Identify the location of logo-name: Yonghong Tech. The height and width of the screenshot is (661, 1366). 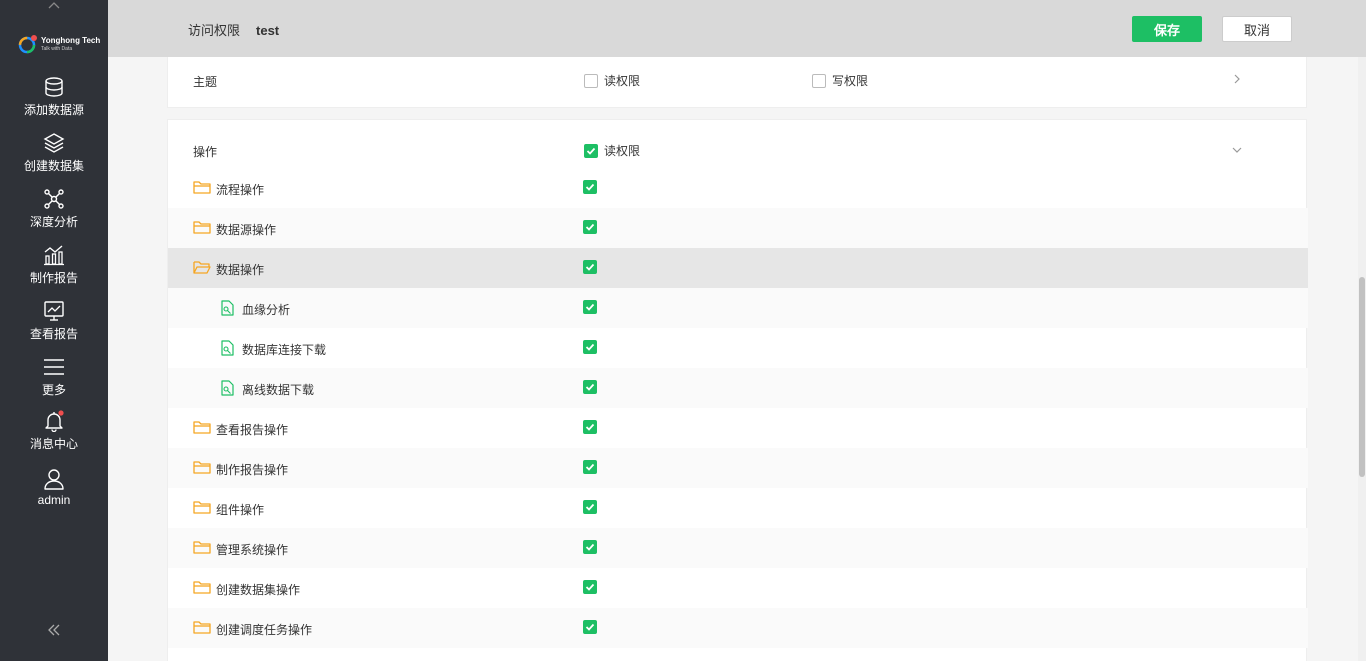
(71, 40).